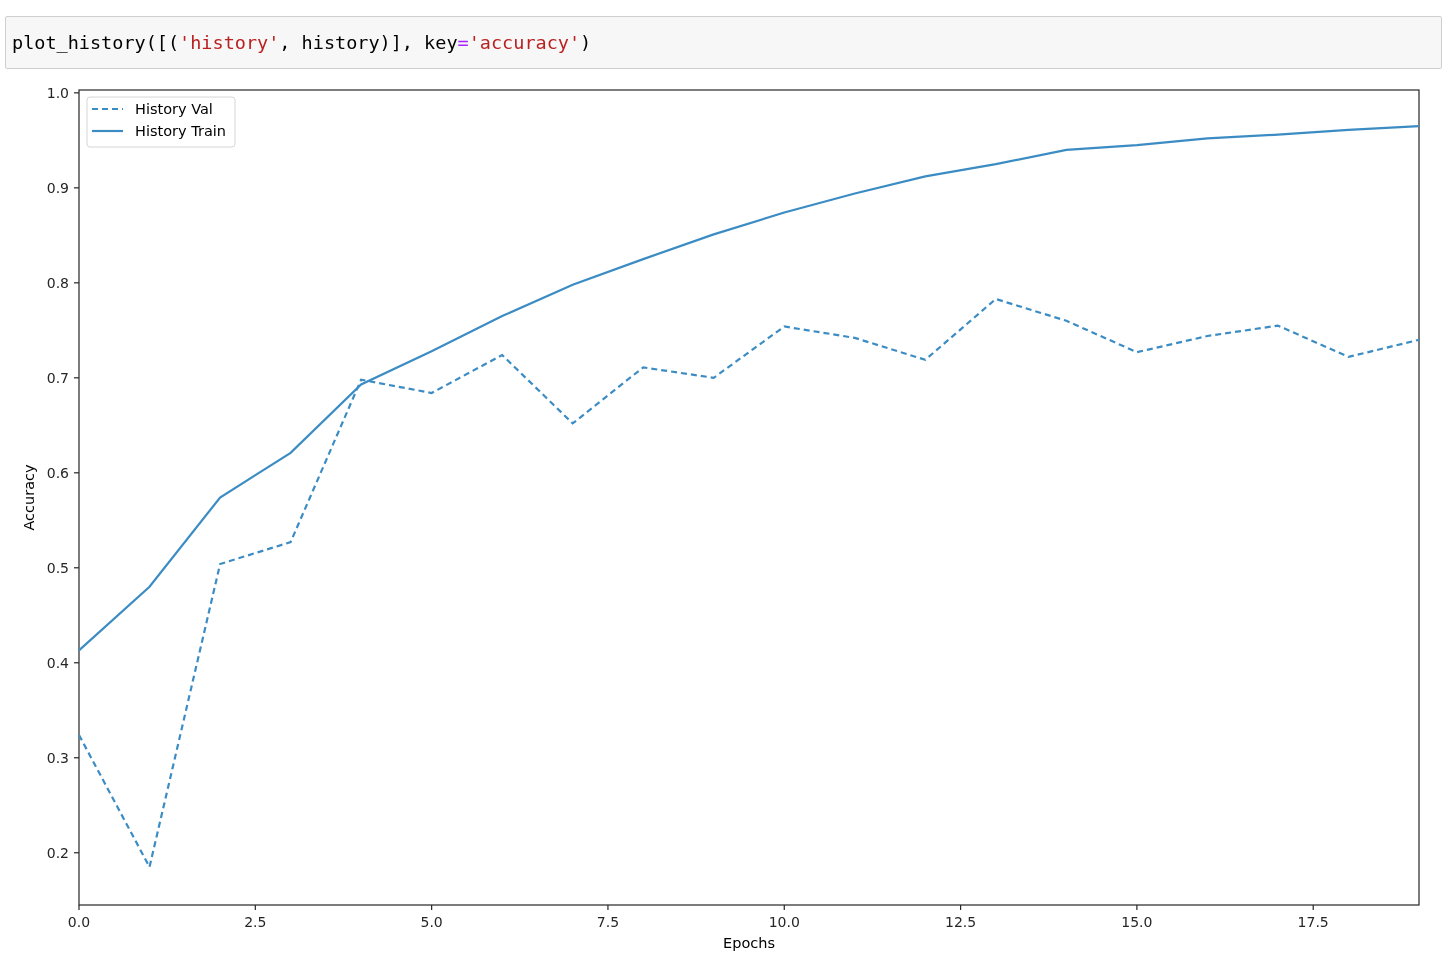 The height and width of the screenshot is (956, 1442). Describe the element at coordinates (57, 377) in the screenshot. I see `y-tick-label: 0.7` at that location.